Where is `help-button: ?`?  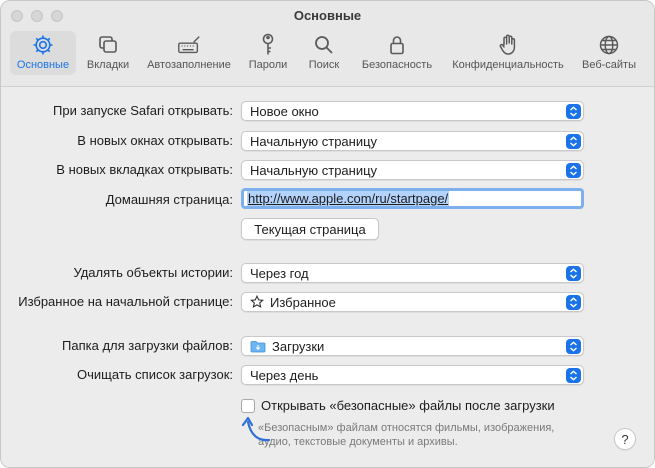
help-button: ? is located at coordinates (625, 439).